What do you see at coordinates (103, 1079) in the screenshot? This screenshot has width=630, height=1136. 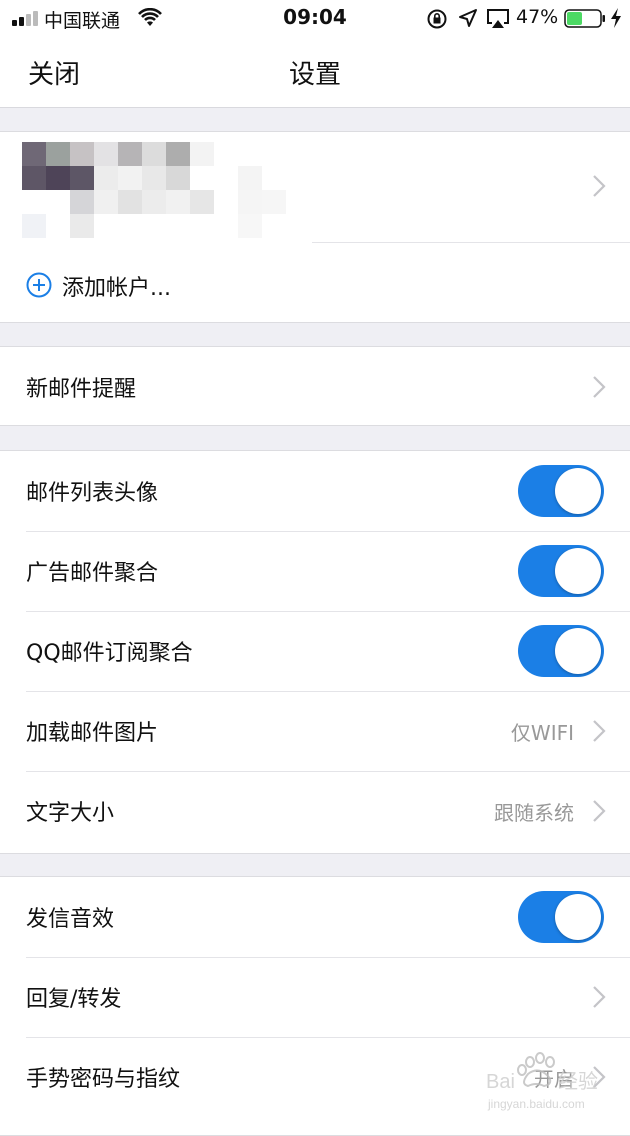 I see `row-label: 手势密码与指纹` at bounding box center [103, 1079].